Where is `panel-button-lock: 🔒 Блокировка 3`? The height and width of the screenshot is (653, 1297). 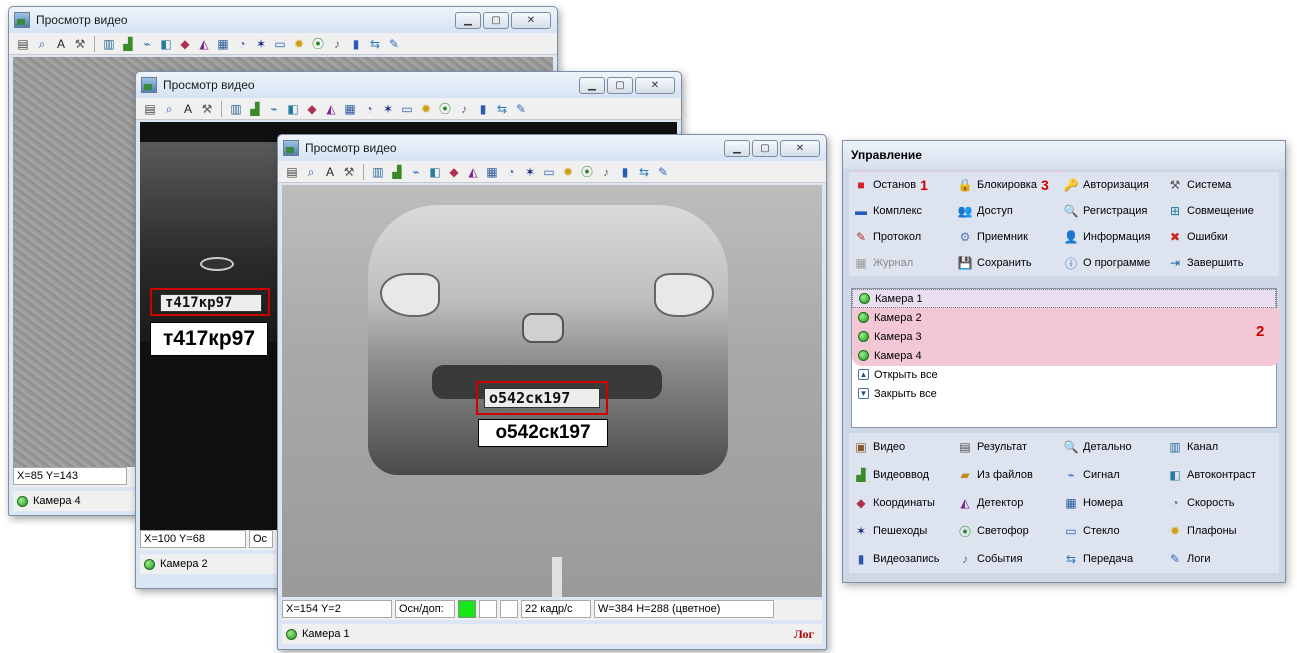
panel-button-lock: 🔒 Блокировка 3 is located at coordinates (1006, 185).